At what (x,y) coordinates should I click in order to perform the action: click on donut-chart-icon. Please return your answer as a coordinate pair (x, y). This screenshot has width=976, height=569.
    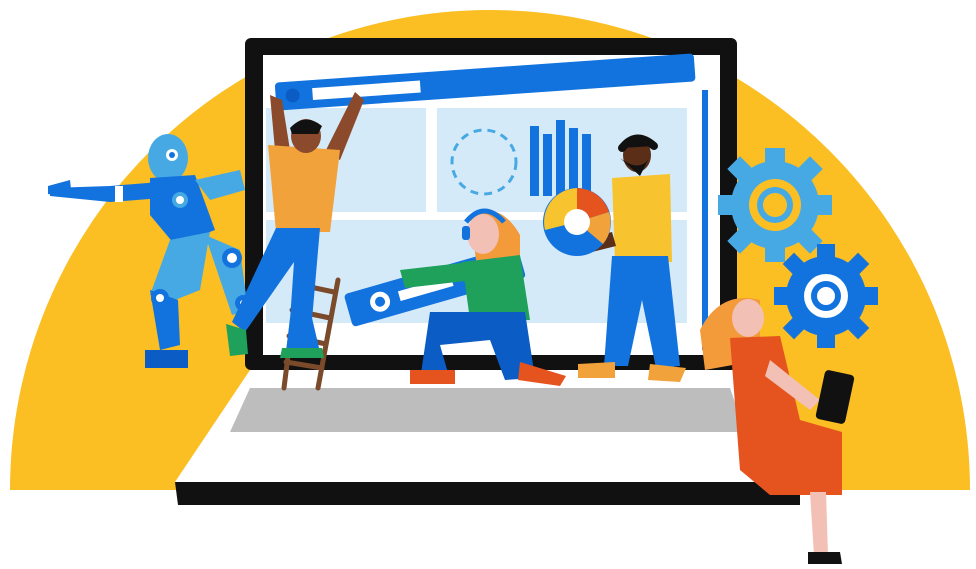
    Looking at the image, I should click on (577, 222).